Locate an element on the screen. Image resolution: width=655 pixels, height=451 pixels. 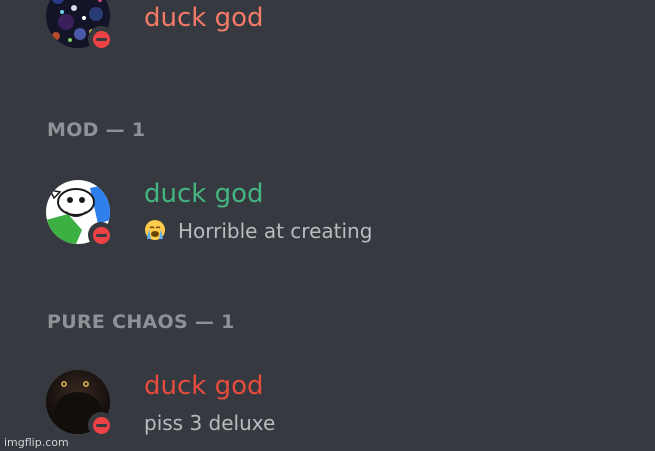
activity-text: Horrible at creating is located at coordinates (275, 231).